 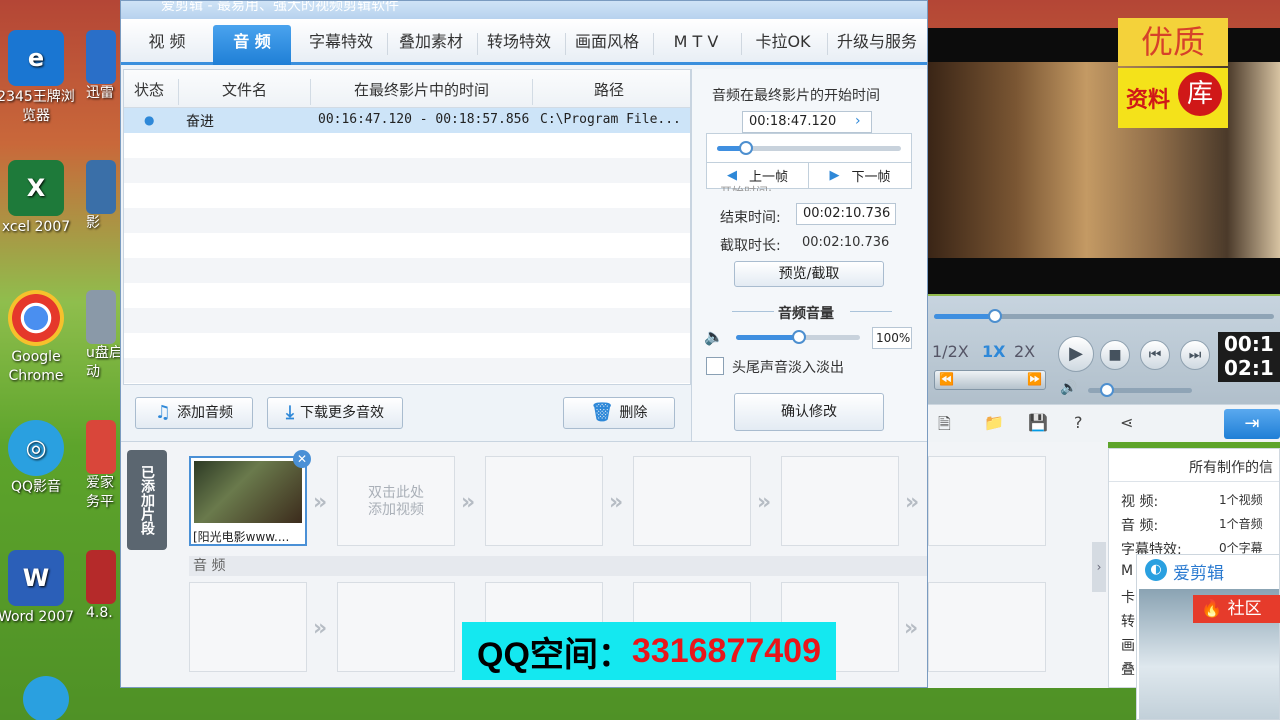 I want to click on col-path: 路径, so click(x=609, y=89).